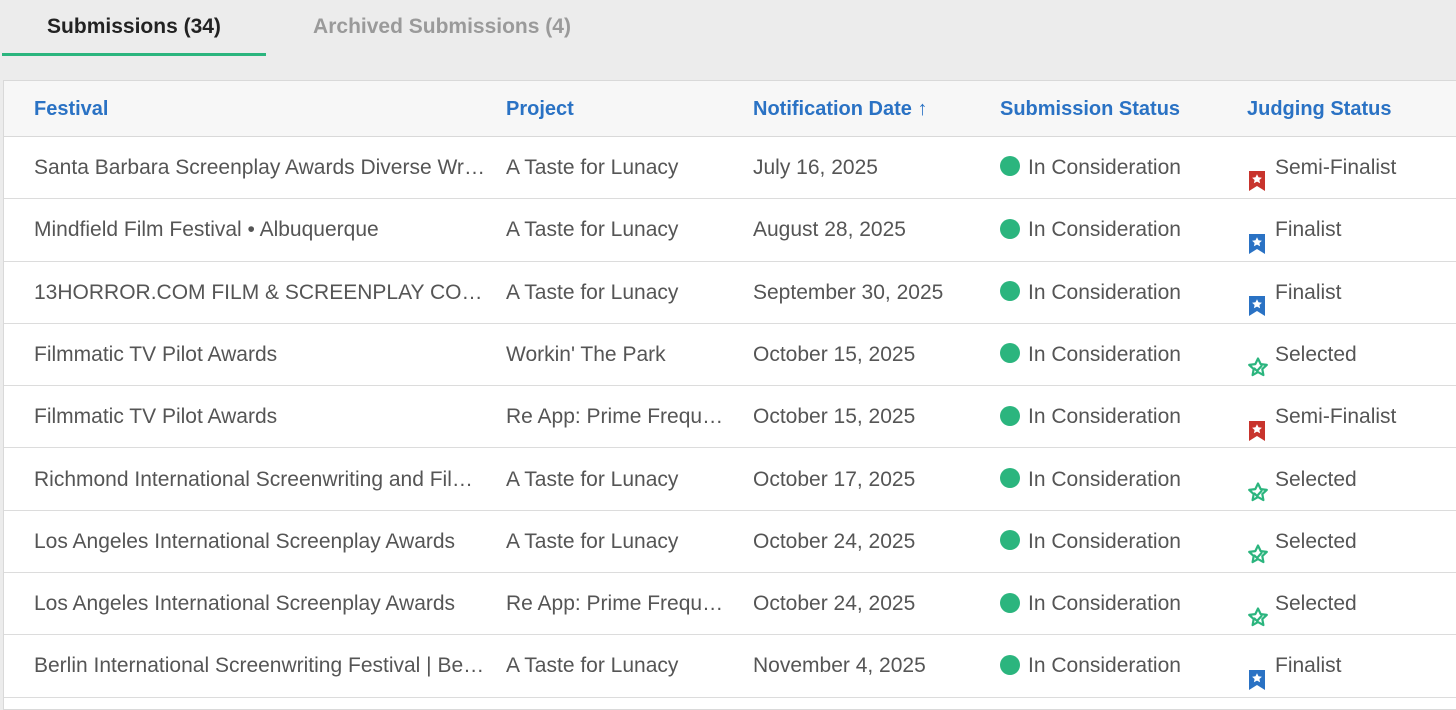  Describe the element at coordinates (863, 109) in the screenshot. I see `column-header-notification-date: Notification Date ↑` at that location.